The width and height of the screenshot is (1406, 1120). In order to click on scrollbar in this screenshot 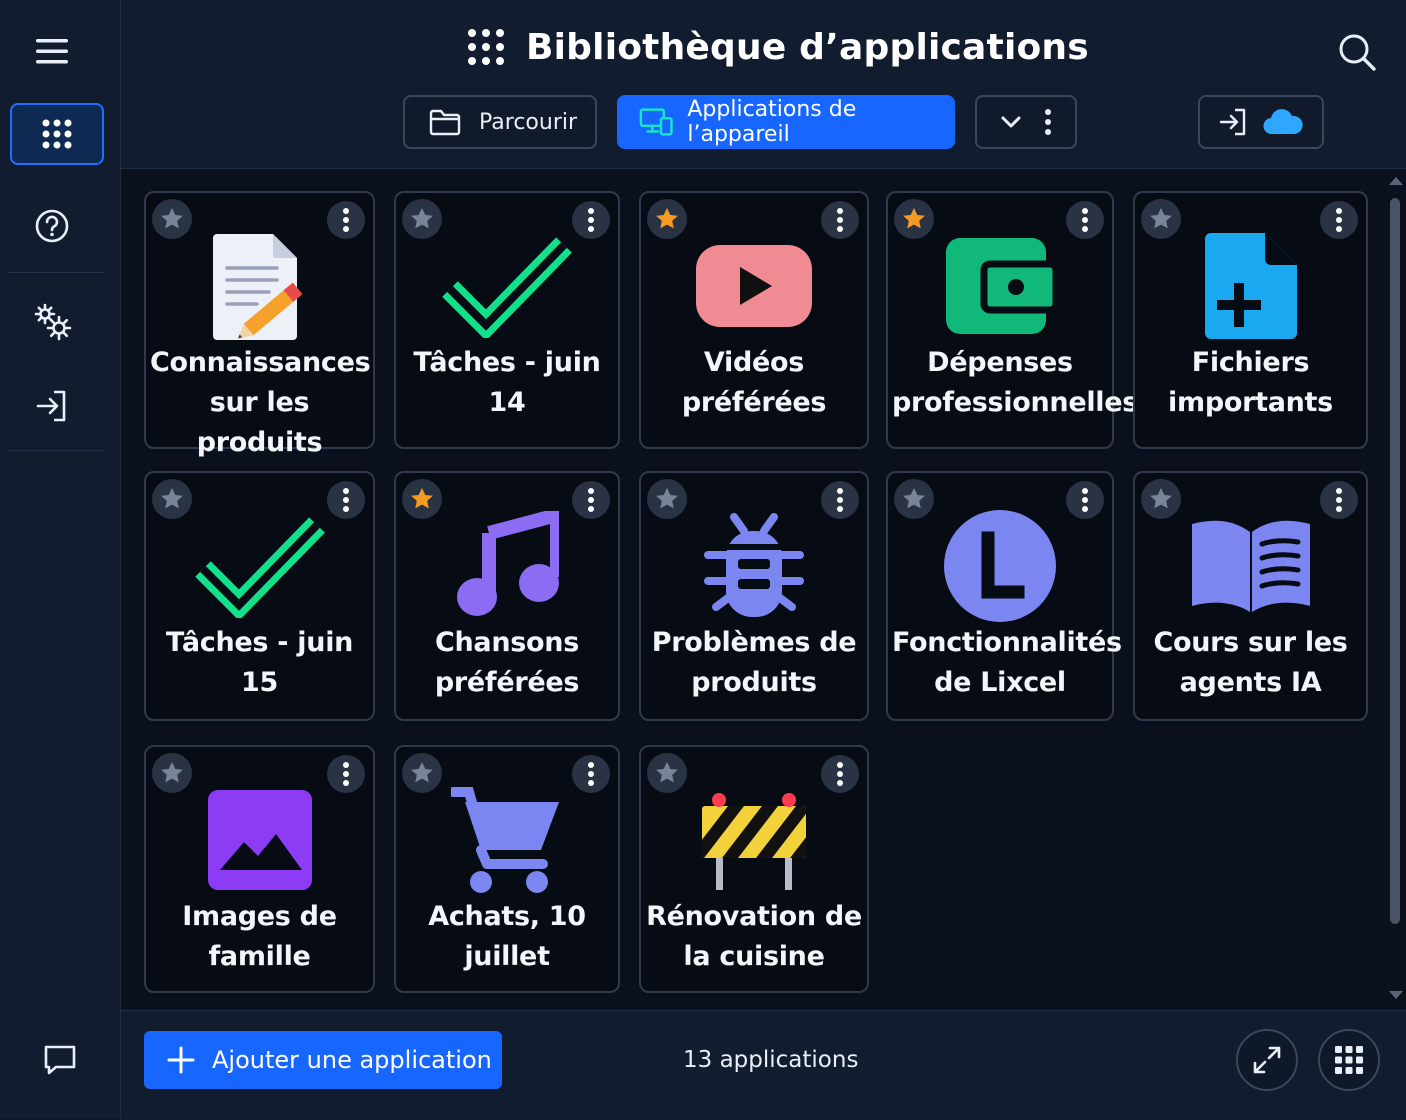, I will do `click(1396, 590)`.